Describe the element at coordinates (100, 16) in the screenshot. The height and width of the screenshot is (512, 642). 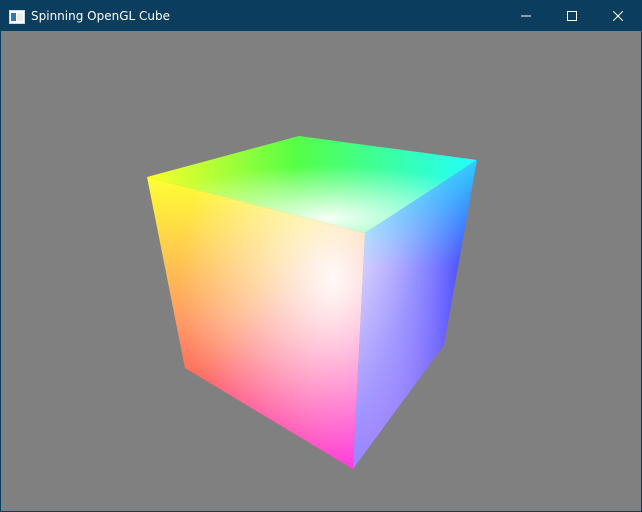
I see `window-title: Spinning OpenGL Cube` at that location.